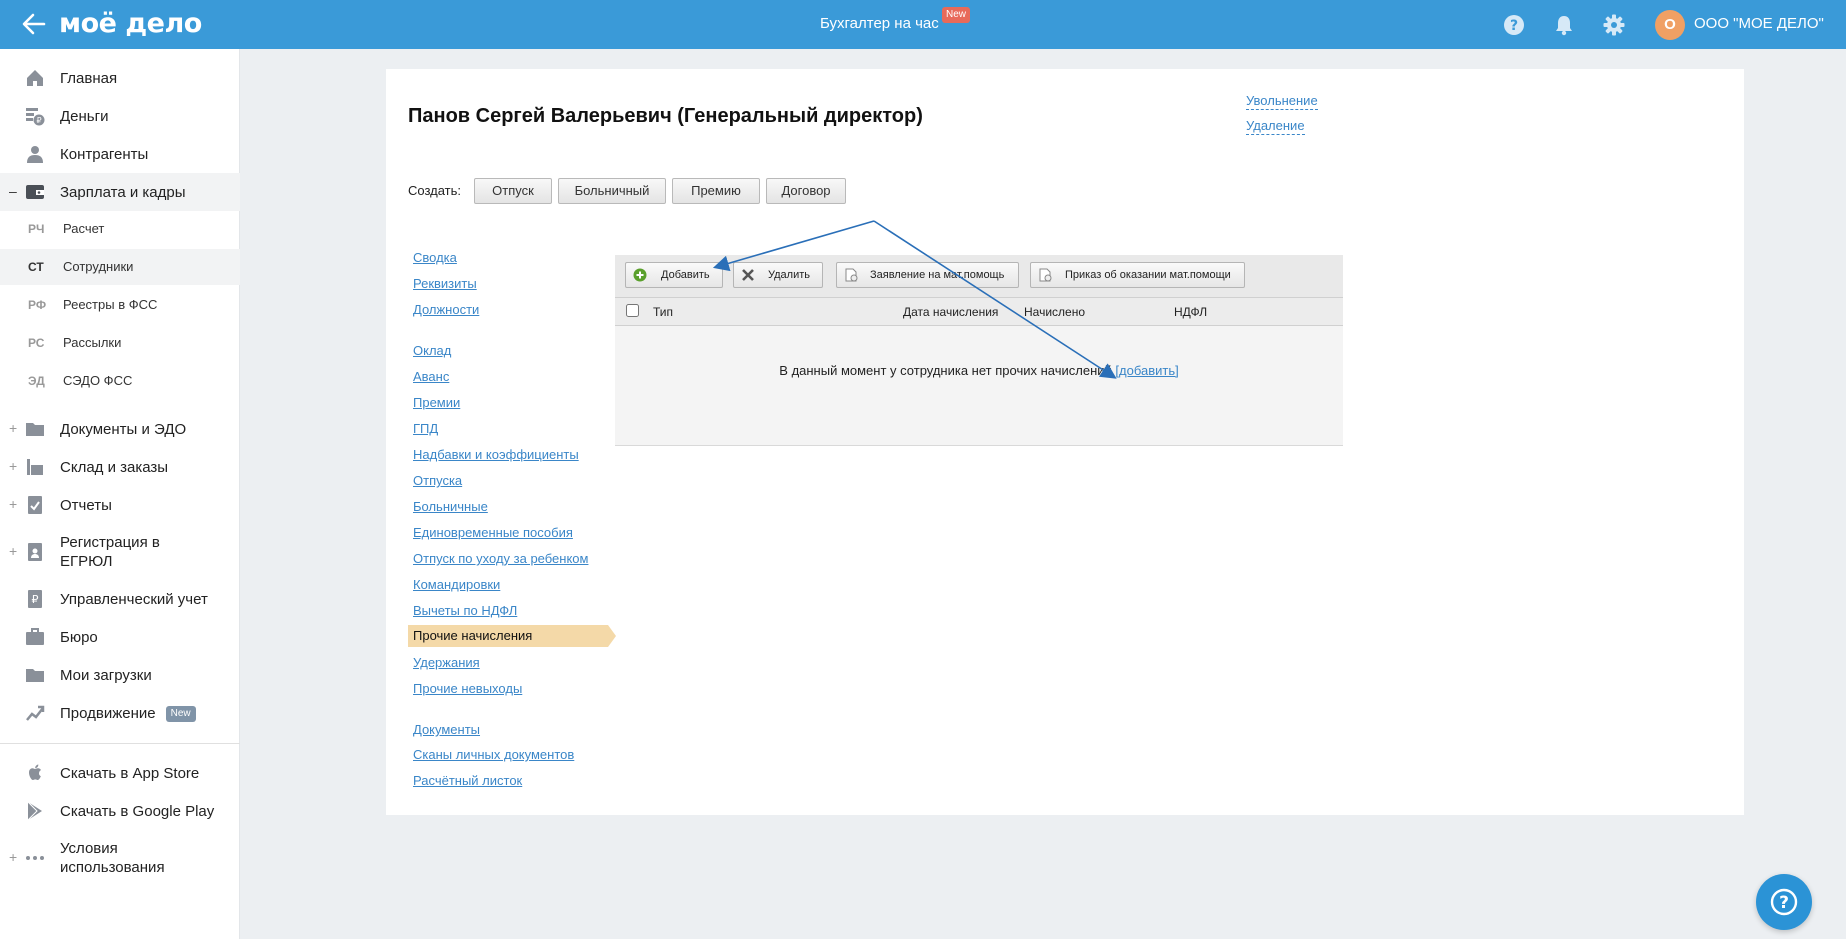 The image size is (1846, 939). I want to click on back-arrow-icon, so click(34, 24).